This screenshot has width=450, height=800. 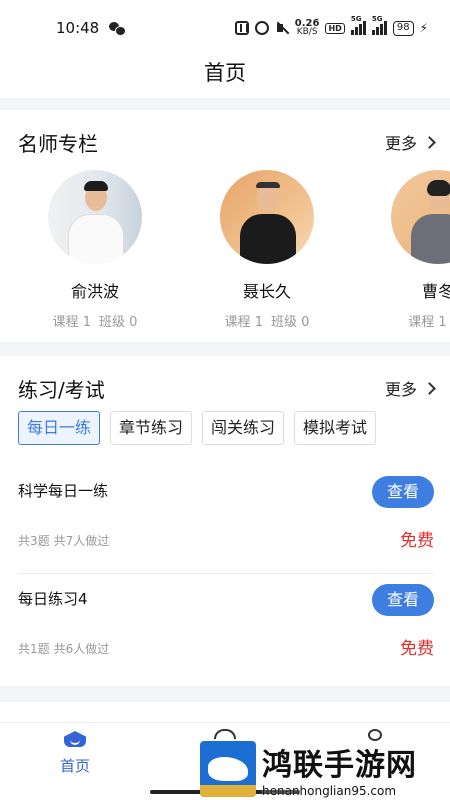 I want to click on tab-chapter-practice: 章节练习, so click(x=151, y=428).